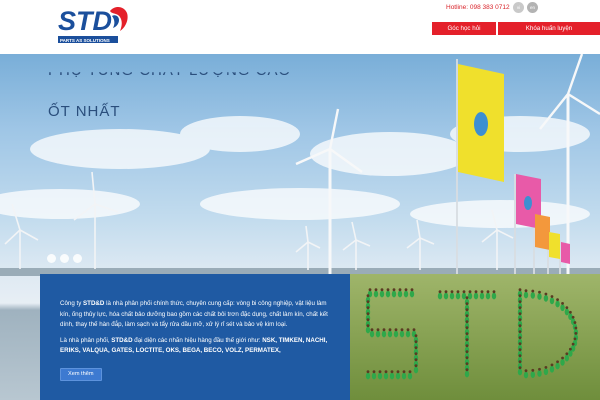  What do you see at coordinates (478, 7) in the screenshot?
I see `hotline-text: Hotline: 098 383 0712` at bounding box center [478, 7].